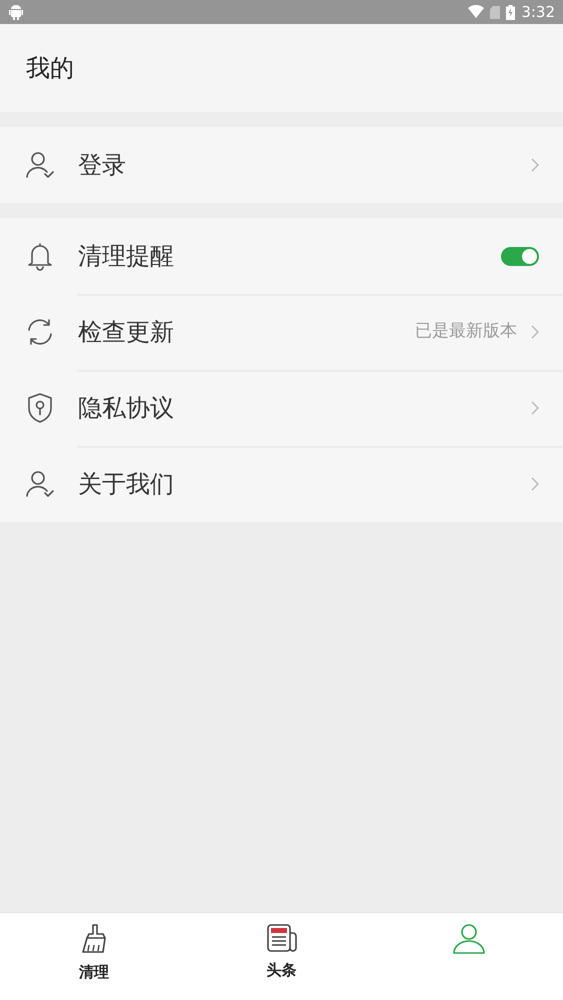 The image size is (563, 1000). I want to click on settings-row: 清理提醒, so click(281, 256).